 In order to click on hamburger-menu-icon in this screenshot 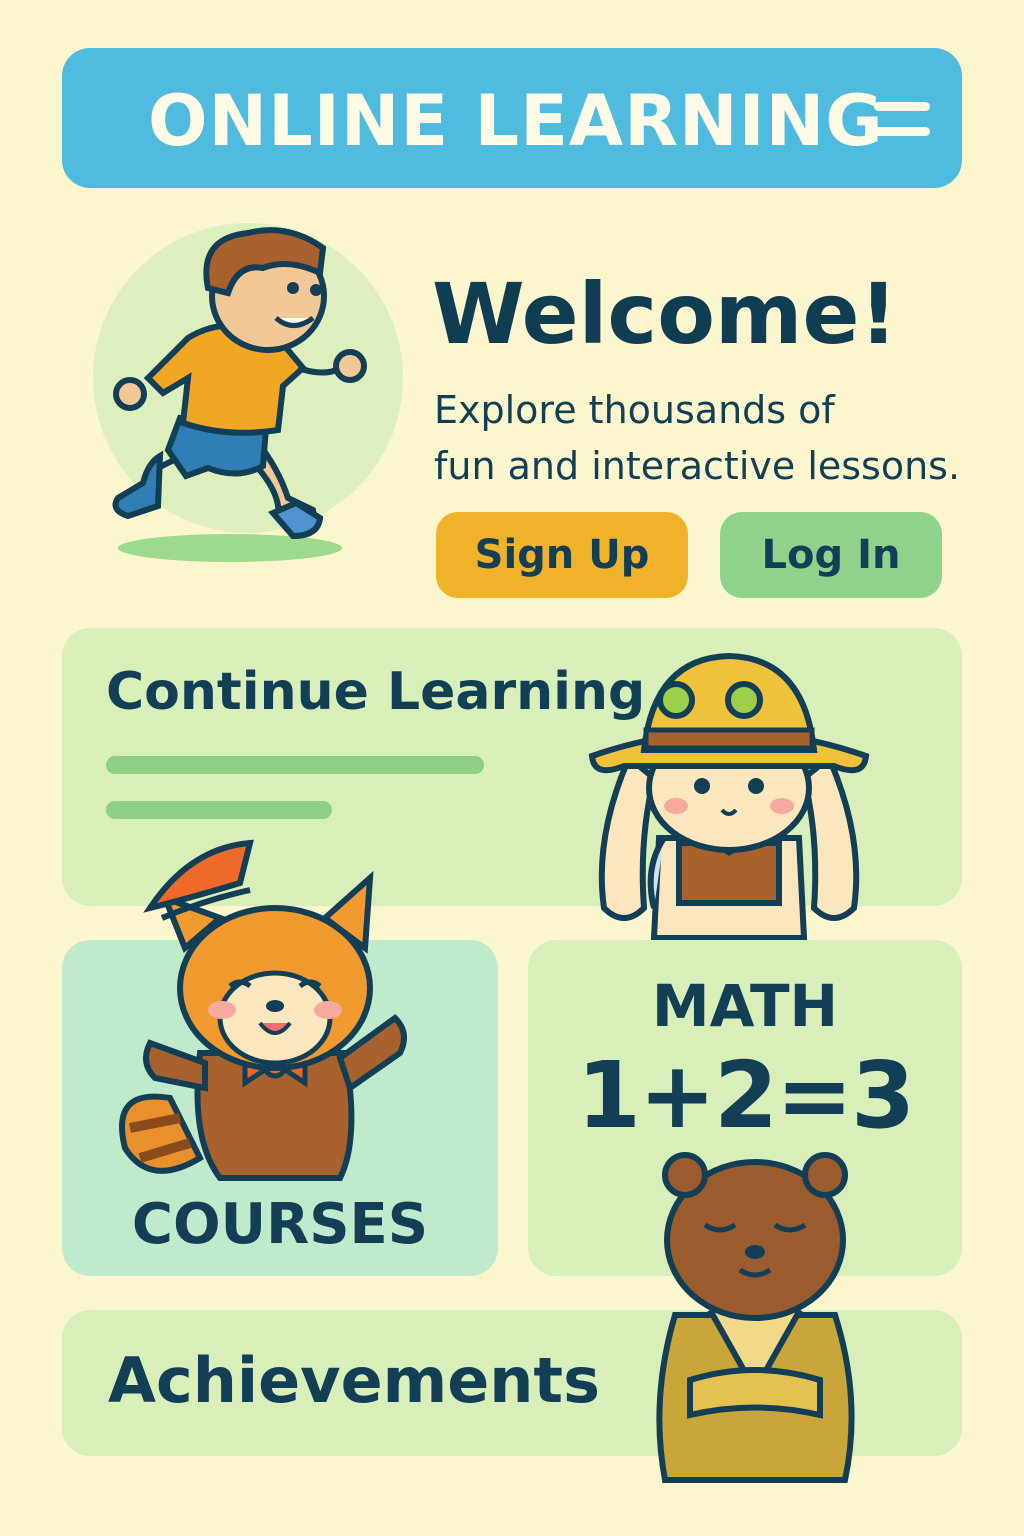, I will do `click(902, 120)`.